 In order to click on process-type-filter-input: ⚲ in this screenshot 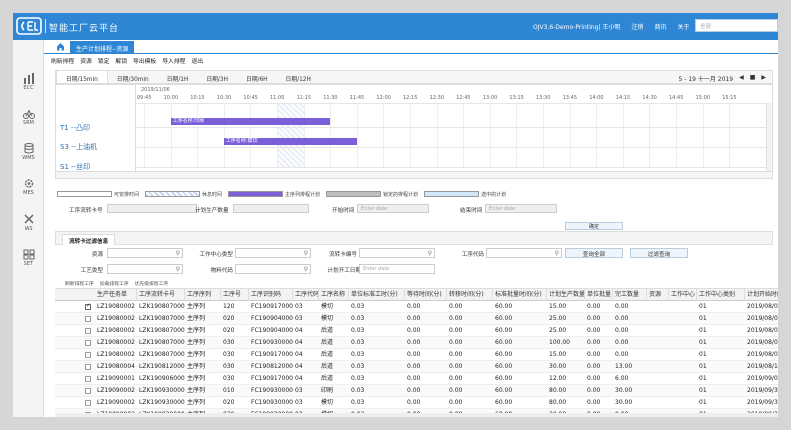, I will do `click(145, 269)`.